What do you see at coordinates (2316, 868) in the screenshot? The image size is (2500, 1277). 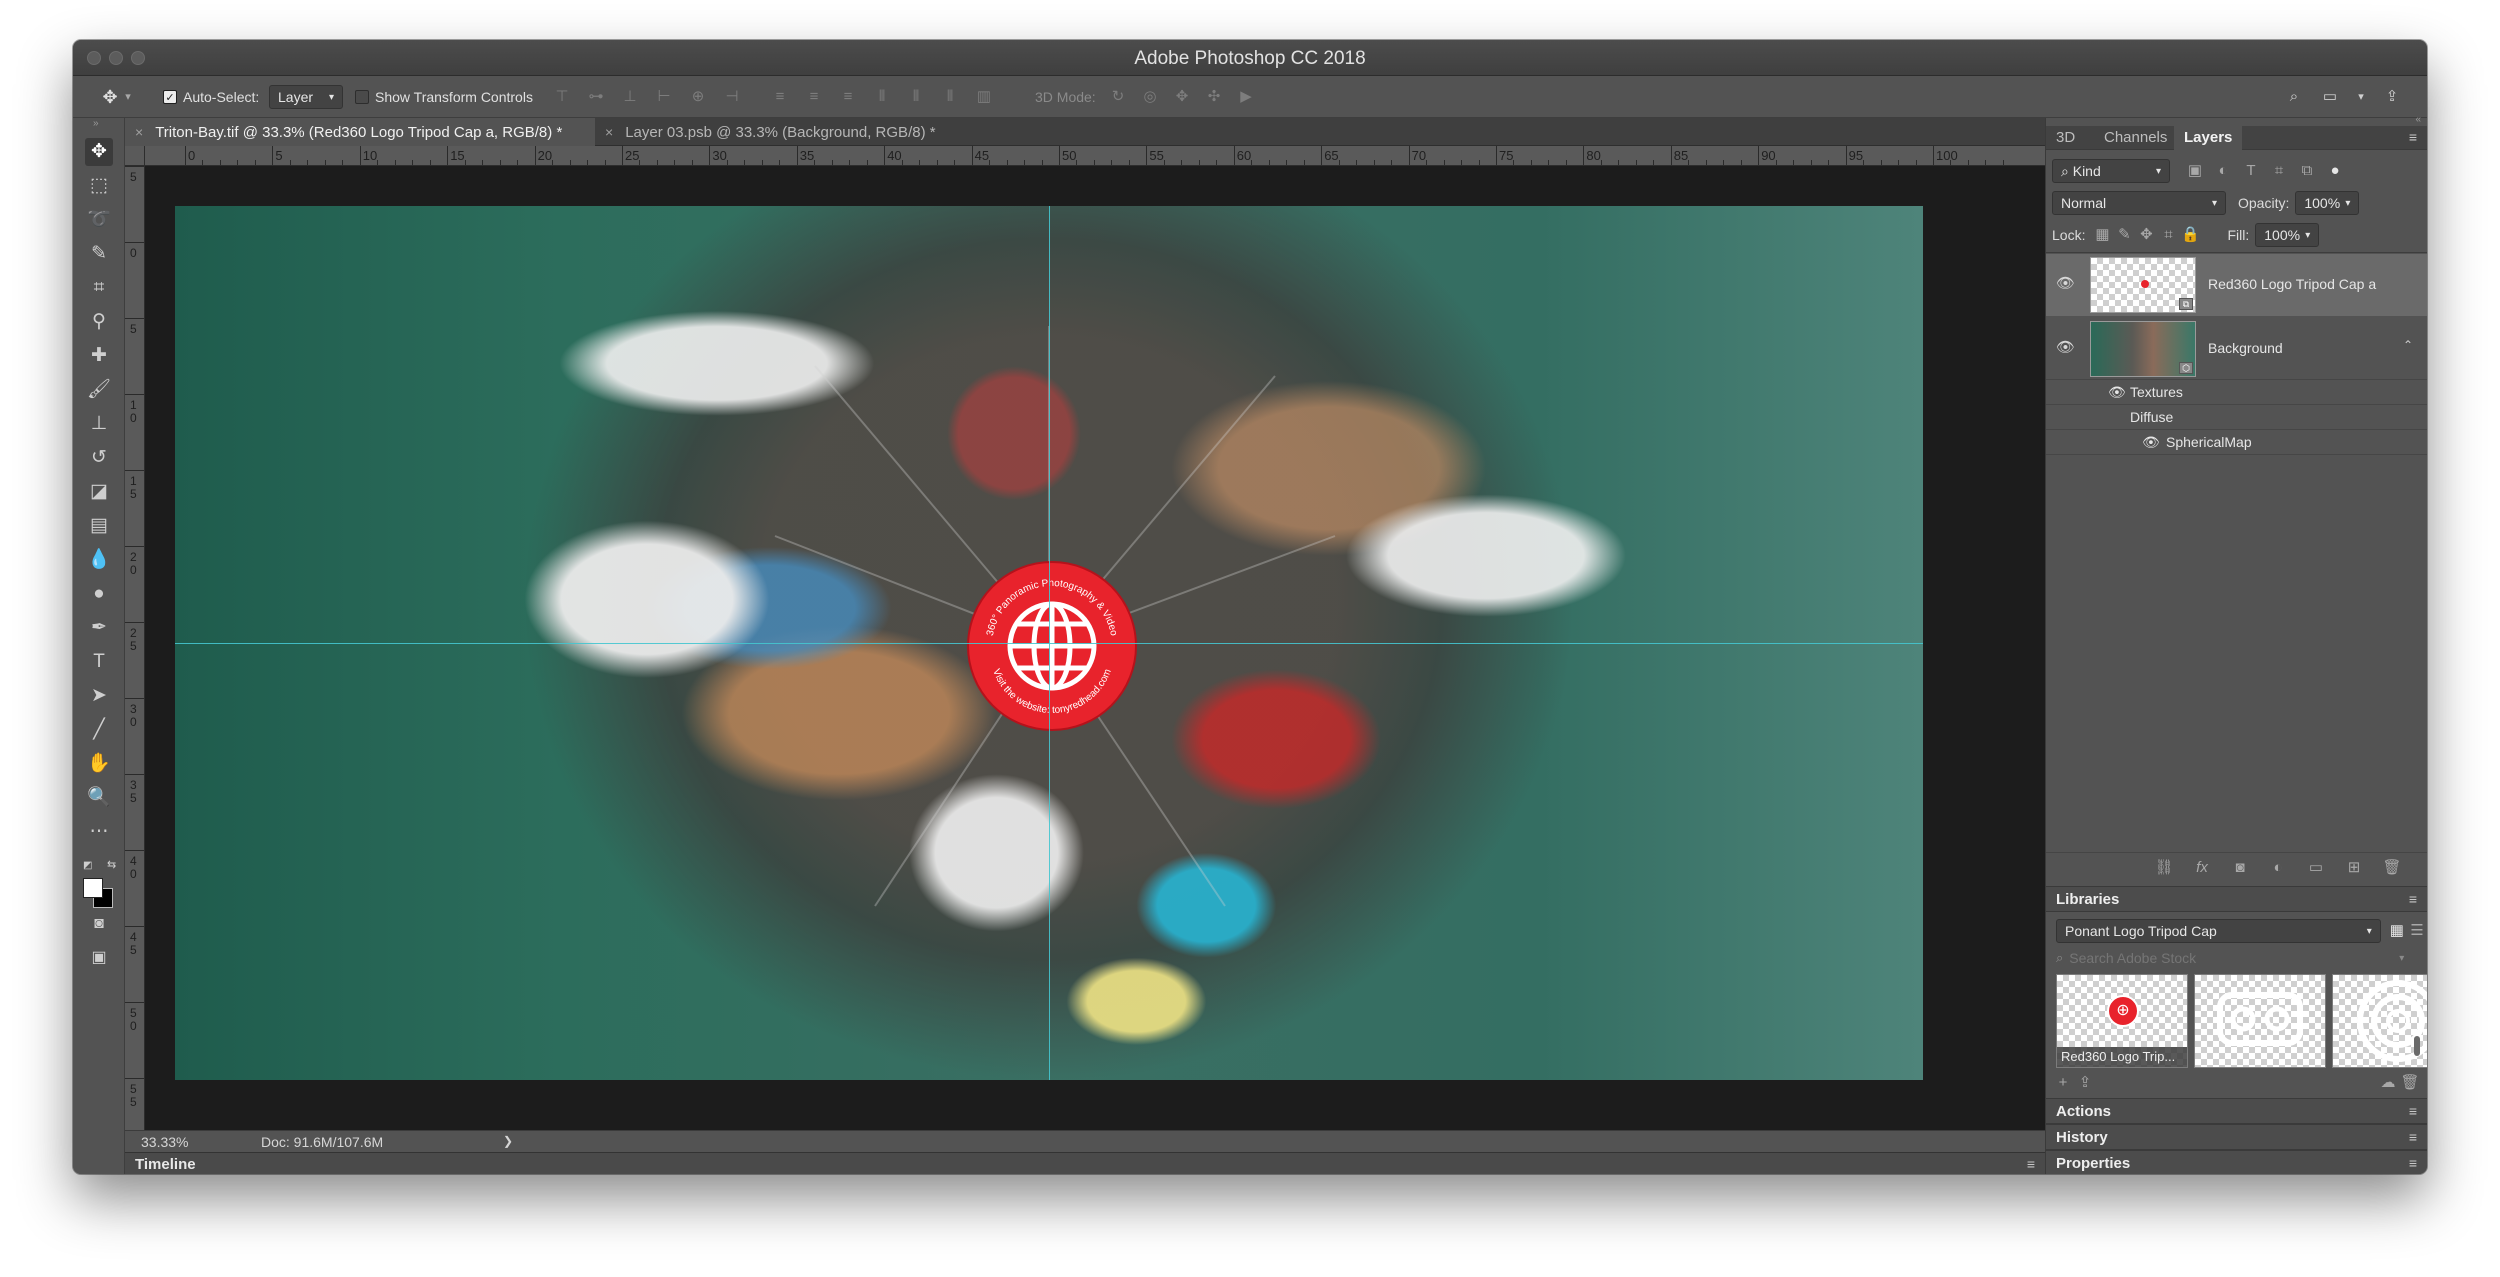 I see `new-group-icon: ▭` at bounding box center [2316, 868].